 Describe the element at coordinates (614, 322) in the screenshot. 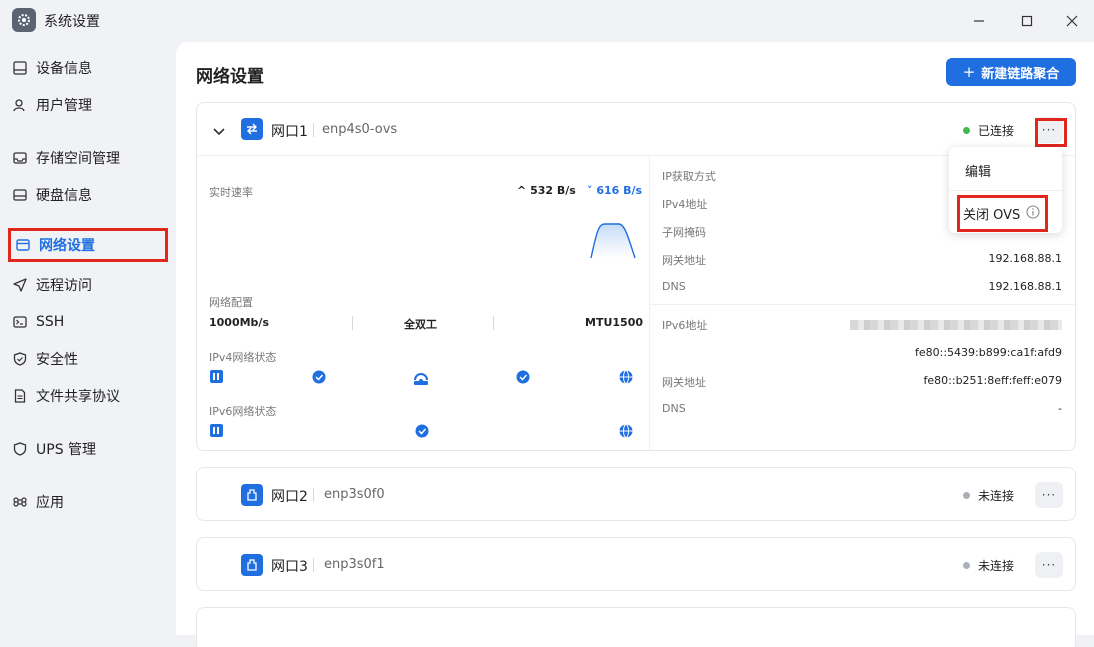

I see `mtu: MTU1500` at that location.